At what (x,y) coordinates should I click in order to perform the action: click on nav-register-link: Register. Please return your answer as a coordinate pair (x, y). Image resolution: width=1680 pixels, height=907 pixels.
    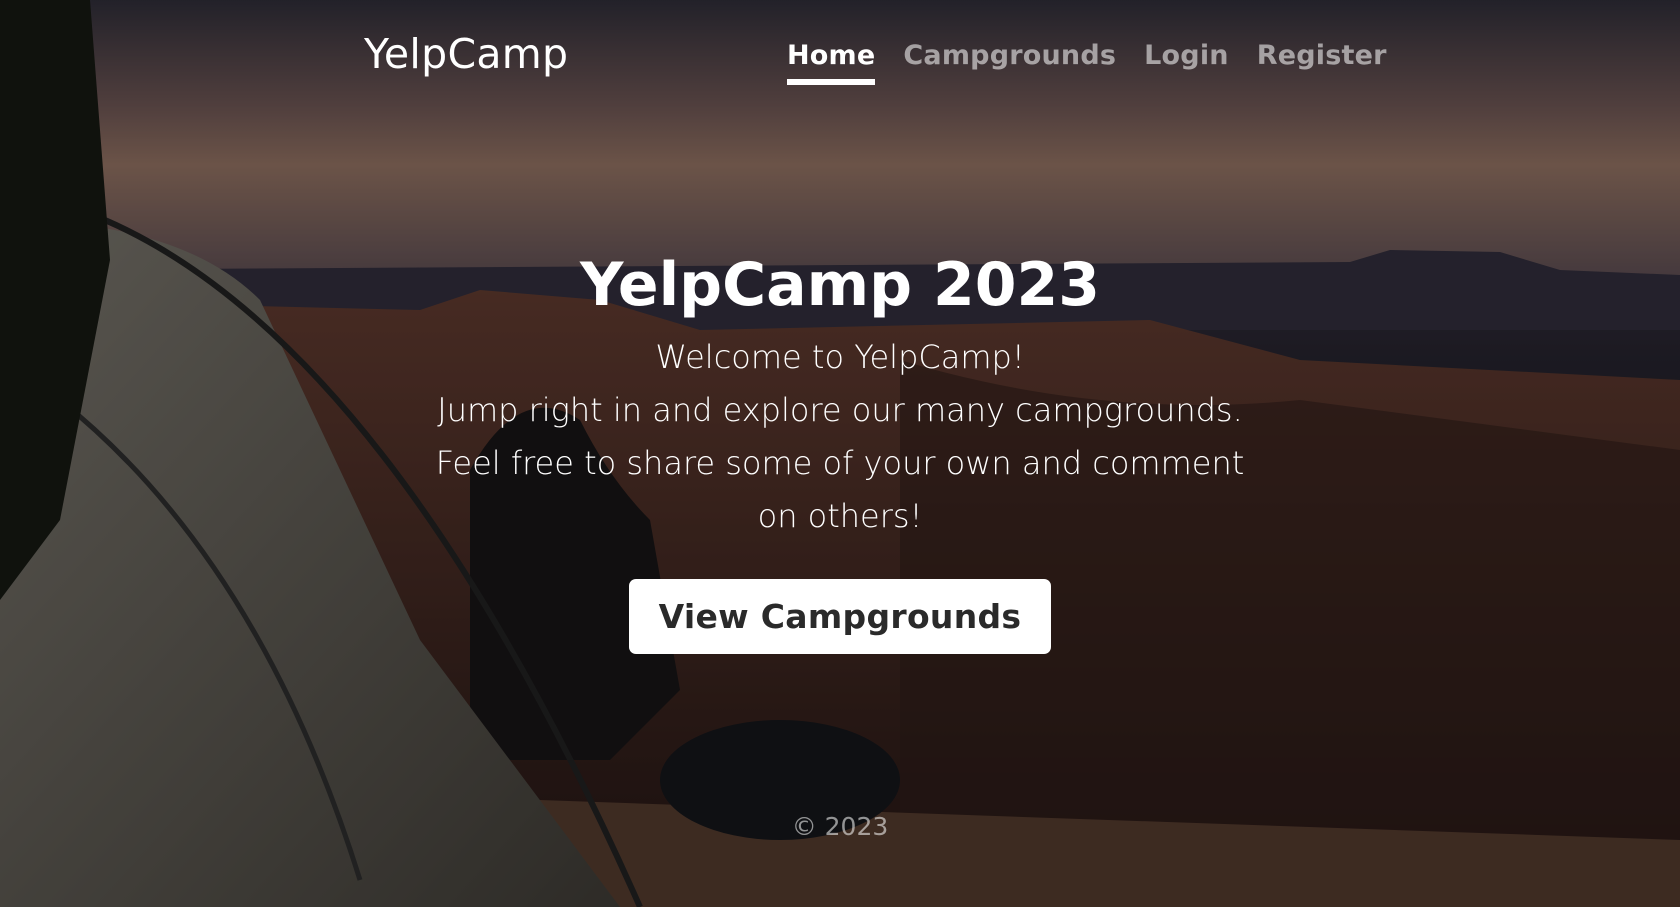
    Looking at the image, I should click on (1322, 62).